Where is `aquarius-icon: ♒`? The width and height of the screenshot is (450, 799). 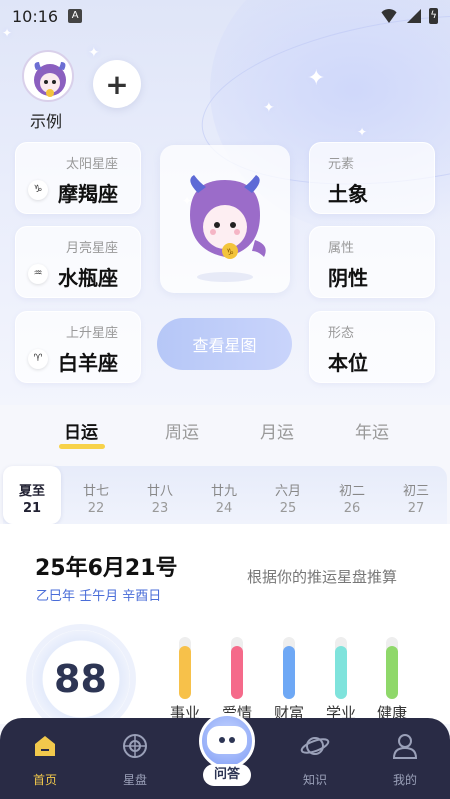 aquarius-icon: ♒ is located at coordinates (38, 274).